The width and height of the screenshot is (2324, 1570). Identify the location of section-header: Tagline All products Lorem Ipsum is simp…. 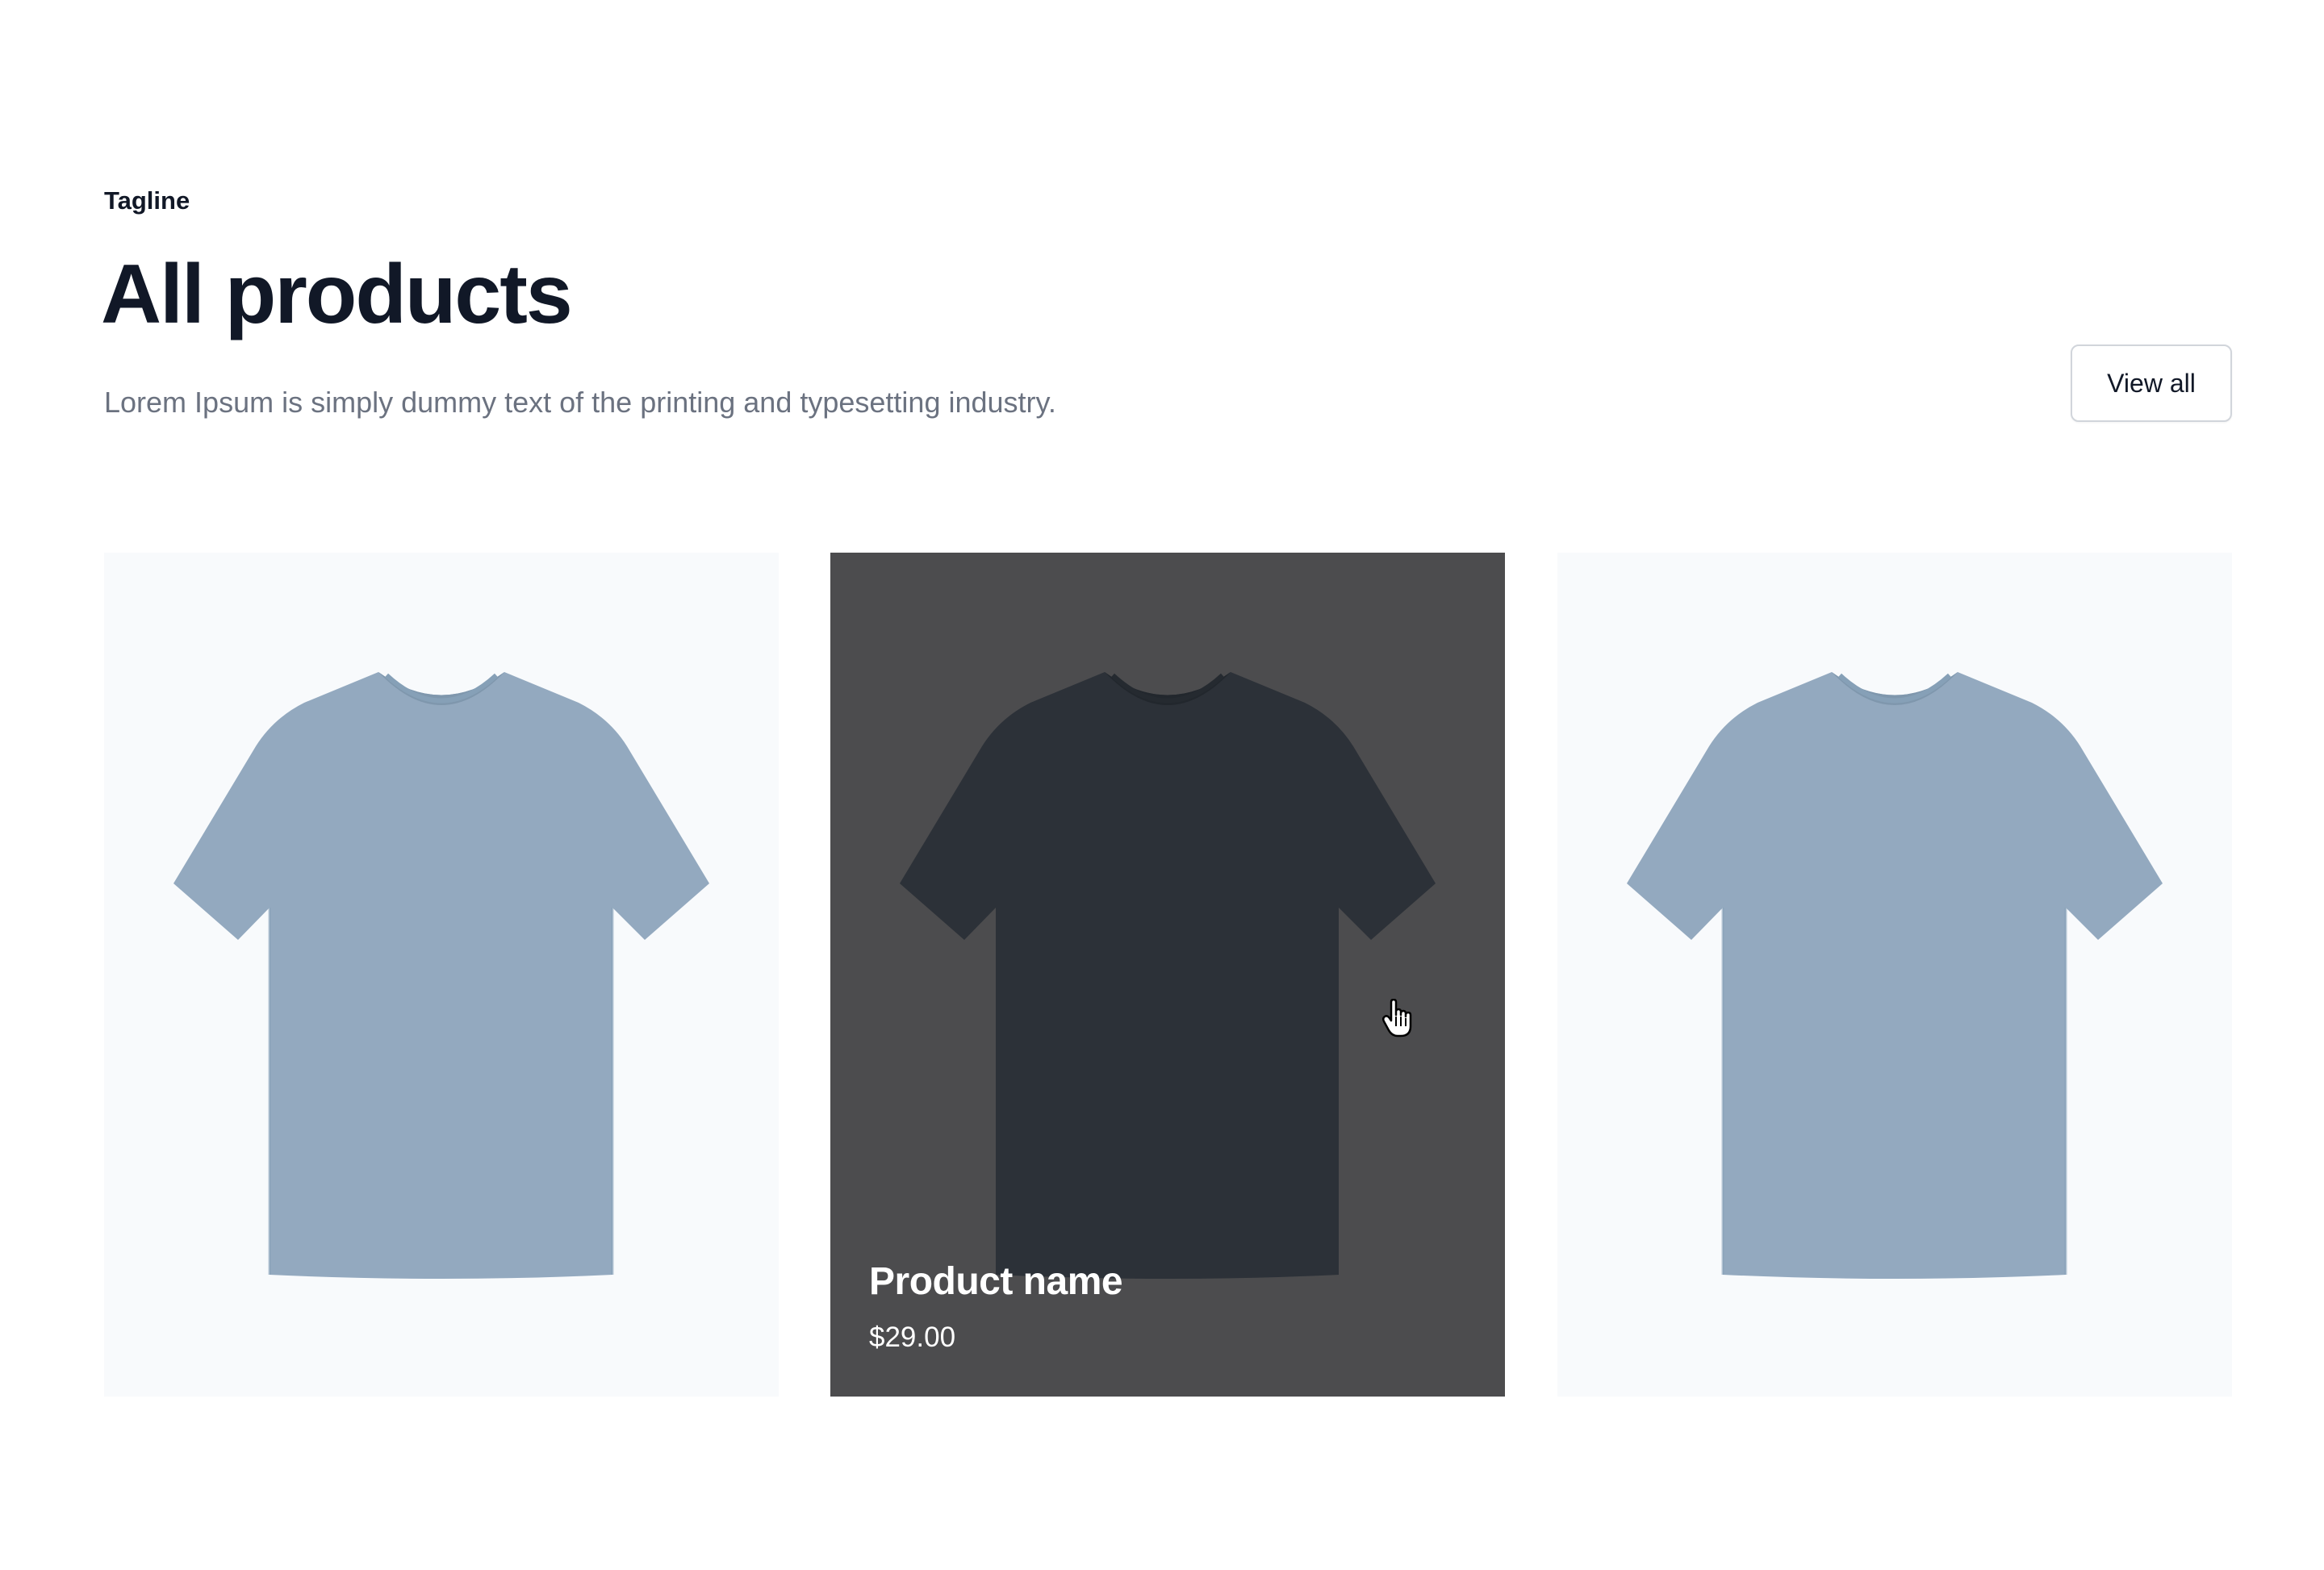
(1167, 301).